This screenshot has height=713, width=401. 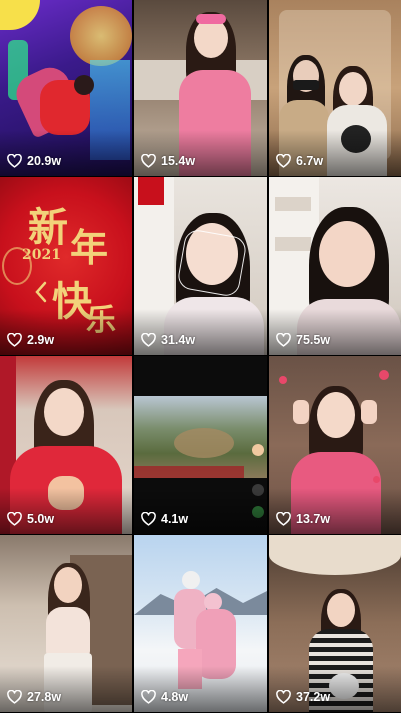 I want to click on like-count-text: 27.8w, so click(x=44, y=697).